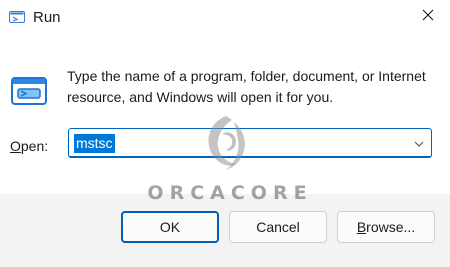 This screenshot has height=267, width=450. What do you see at coordinates (278, 227) in the screenshot?
I see `cancel-button: Cancel` at bounding box center [278, 227].